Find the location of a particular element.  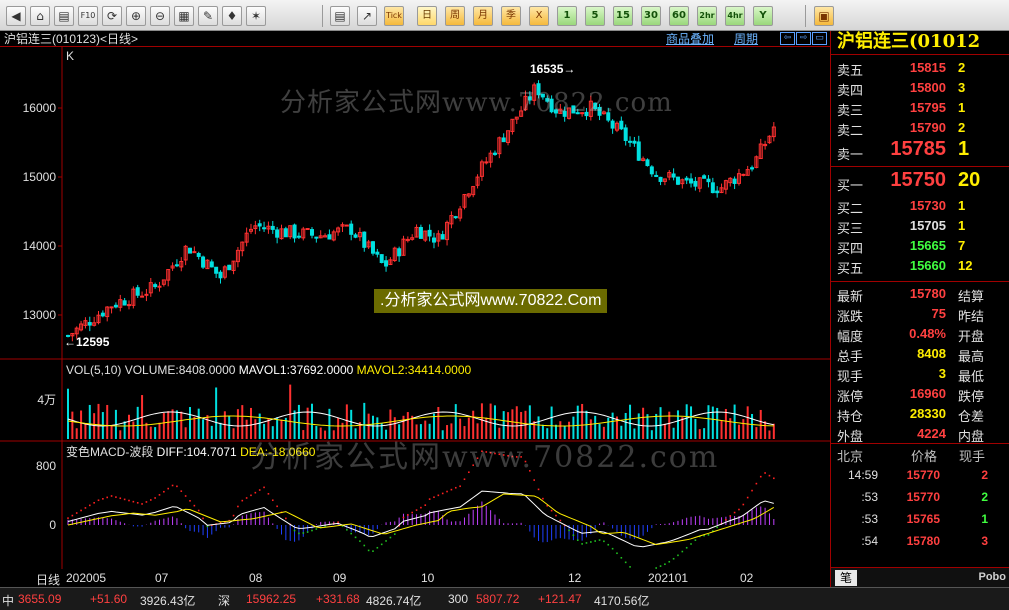

status-item: 4826.74亿 is located at coordinates (394, 601).